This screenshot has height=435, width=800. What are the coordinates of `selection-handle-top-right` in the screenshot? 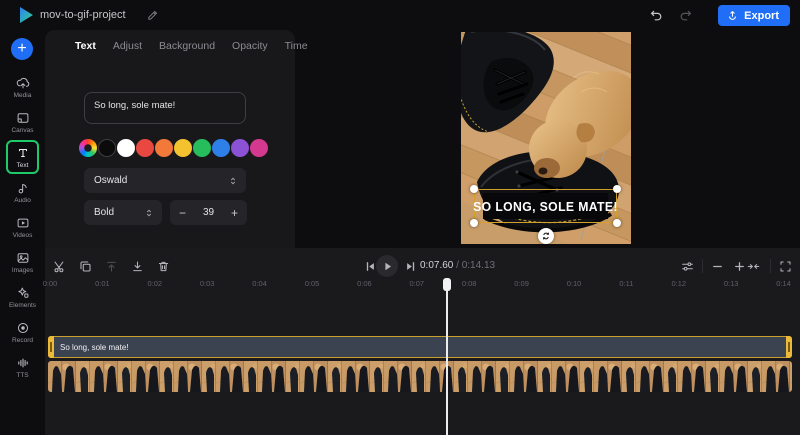 It's located at (617, 189).